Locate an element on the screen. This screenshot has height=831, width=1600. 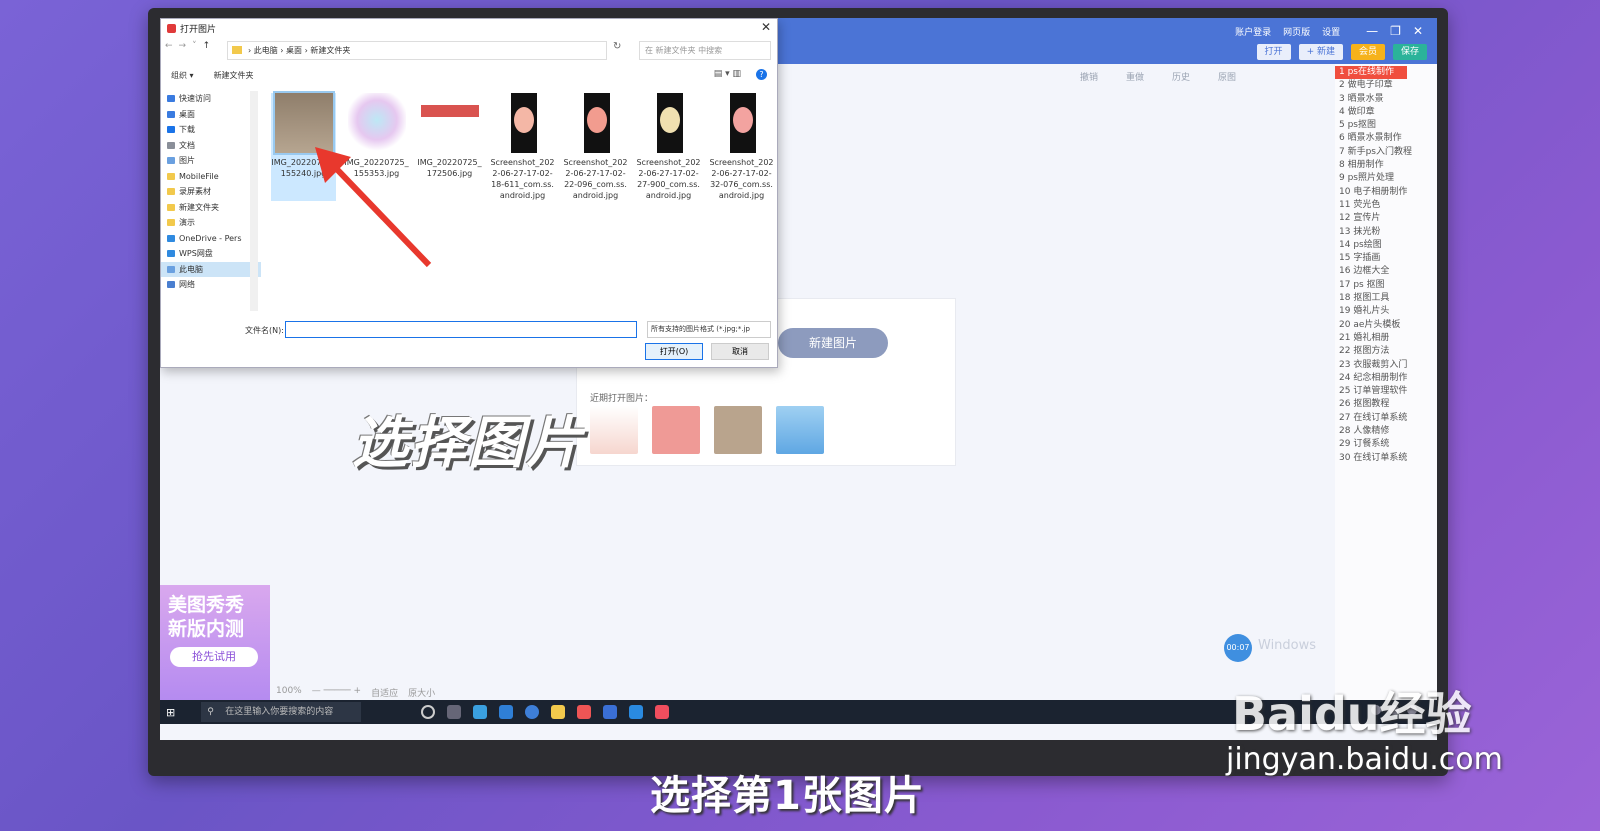
folder-search-input: 在 新建文件夹 中搜索 is located at coordinates (705, 50).